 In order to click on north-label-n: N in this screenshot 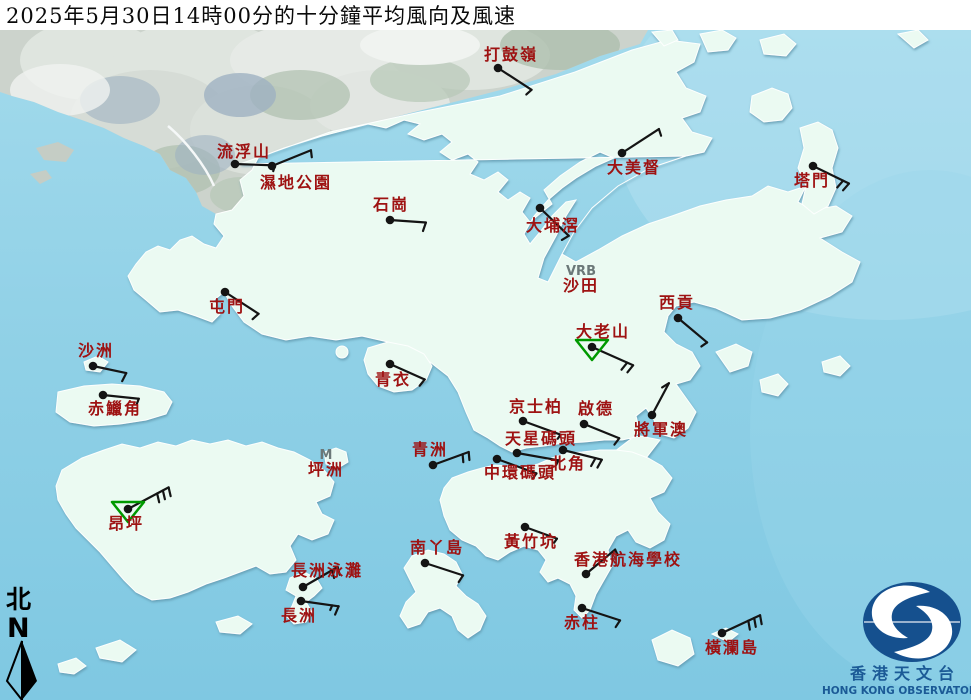, I will do `click(18, 628)`.